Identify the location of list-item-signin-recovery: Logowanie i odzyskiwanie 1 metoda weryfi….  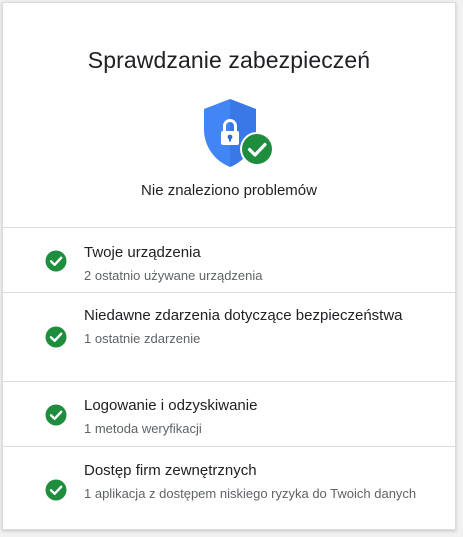
(229, 414).